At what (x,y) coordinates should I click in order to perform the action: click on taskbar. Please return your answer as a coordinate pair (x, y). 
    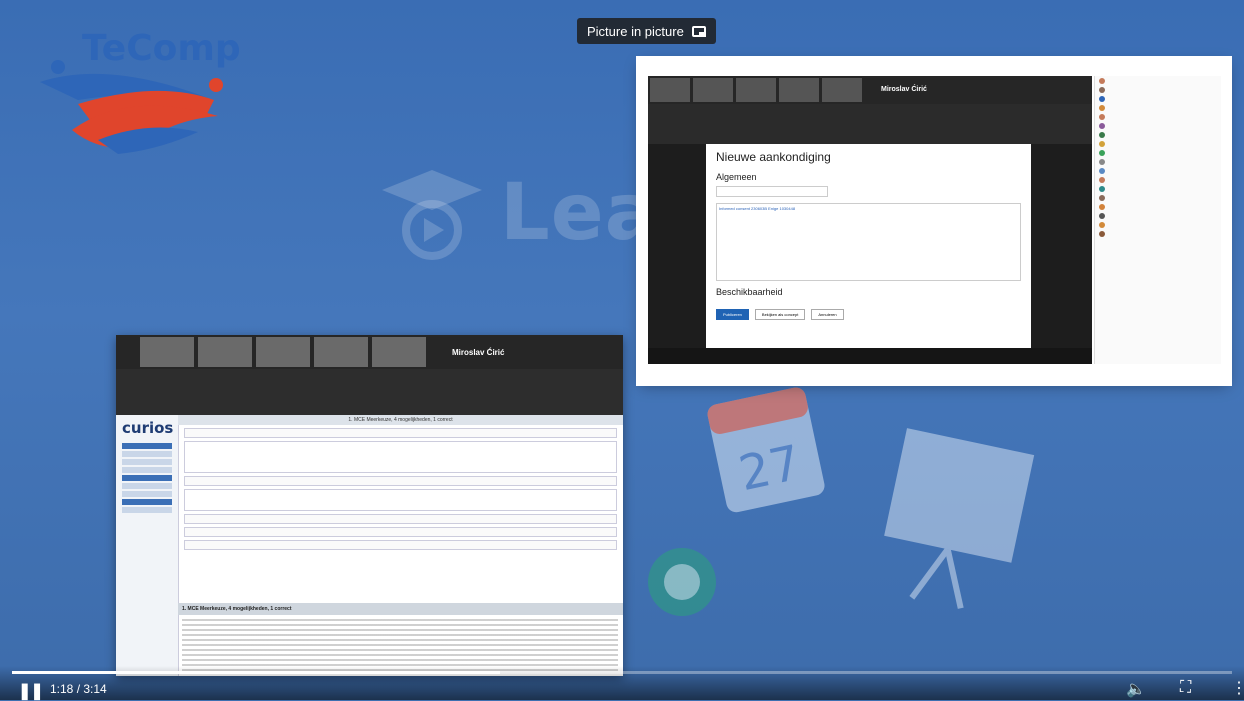
    Looking at the image, I should click on (870, 356).